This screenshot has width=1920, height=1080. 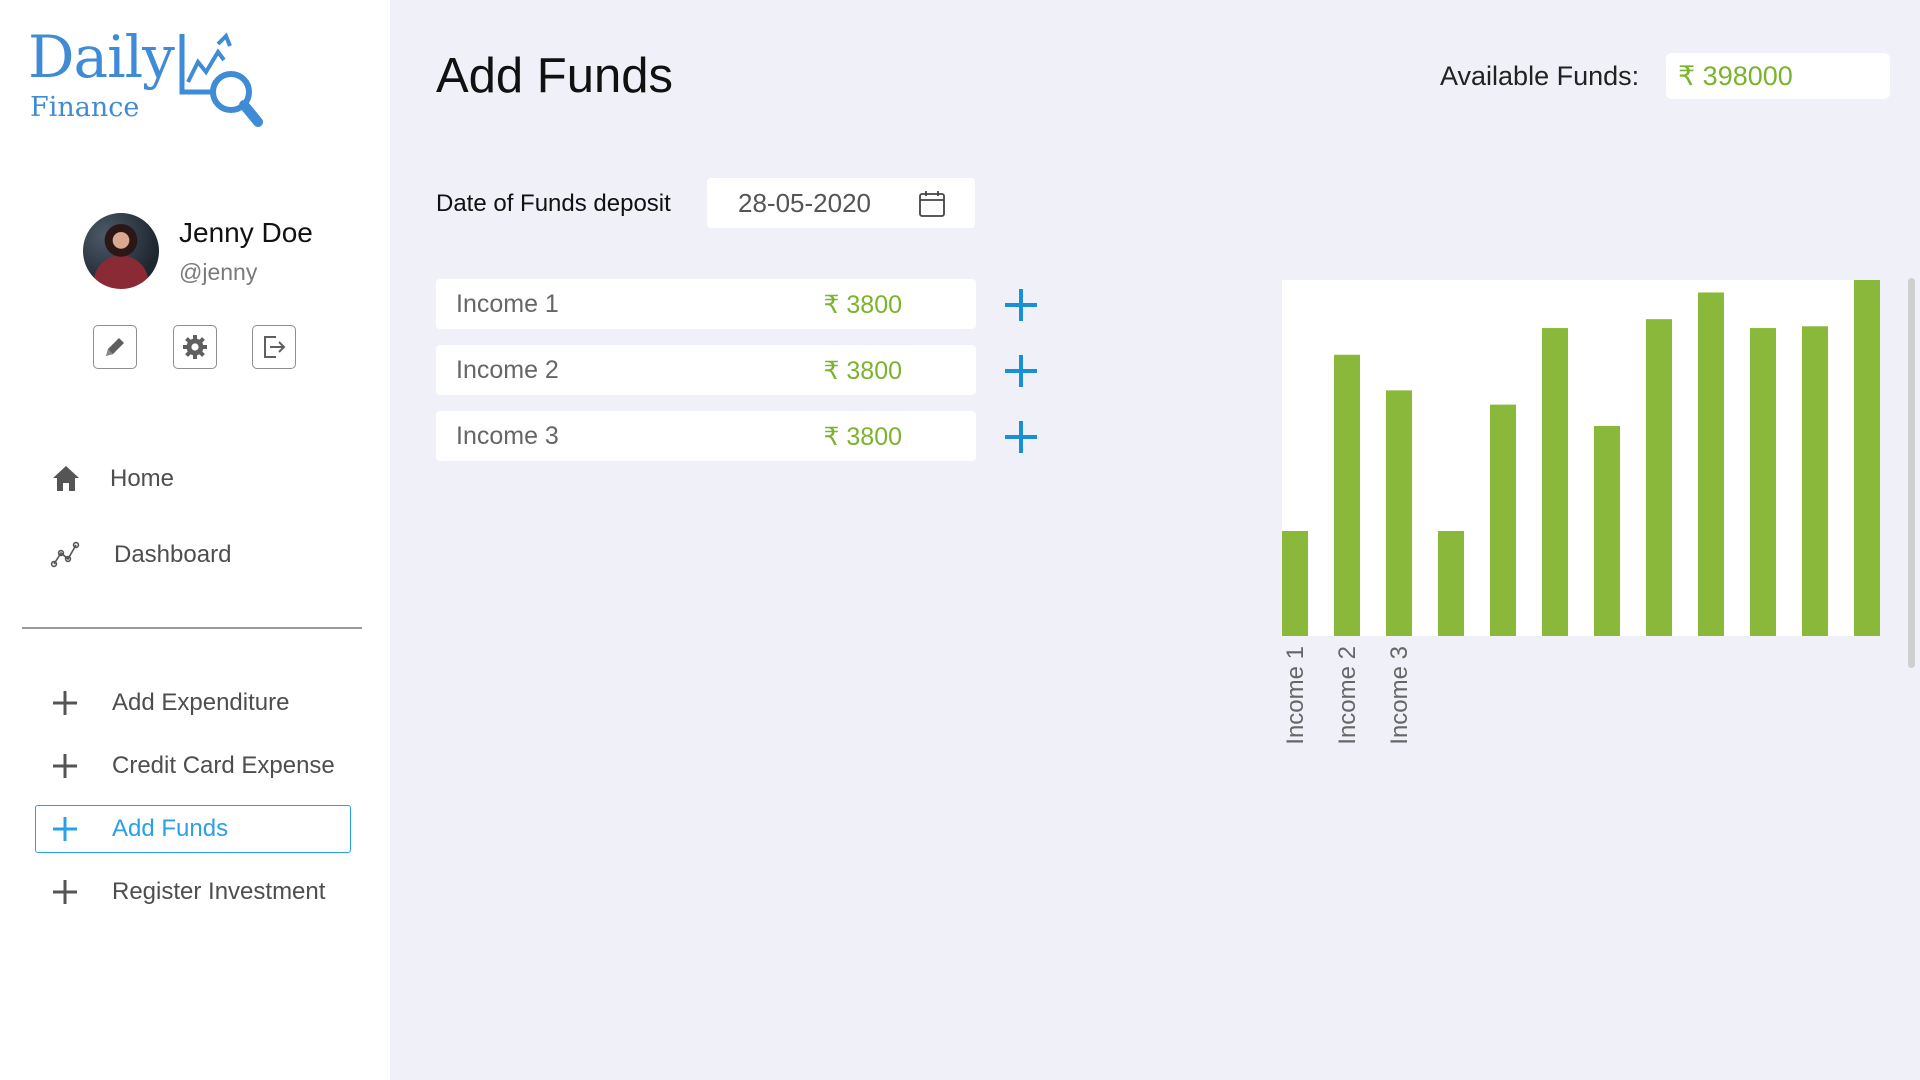 I want to click on profile-name: Jenny Doe, so click(x=246, y=232).